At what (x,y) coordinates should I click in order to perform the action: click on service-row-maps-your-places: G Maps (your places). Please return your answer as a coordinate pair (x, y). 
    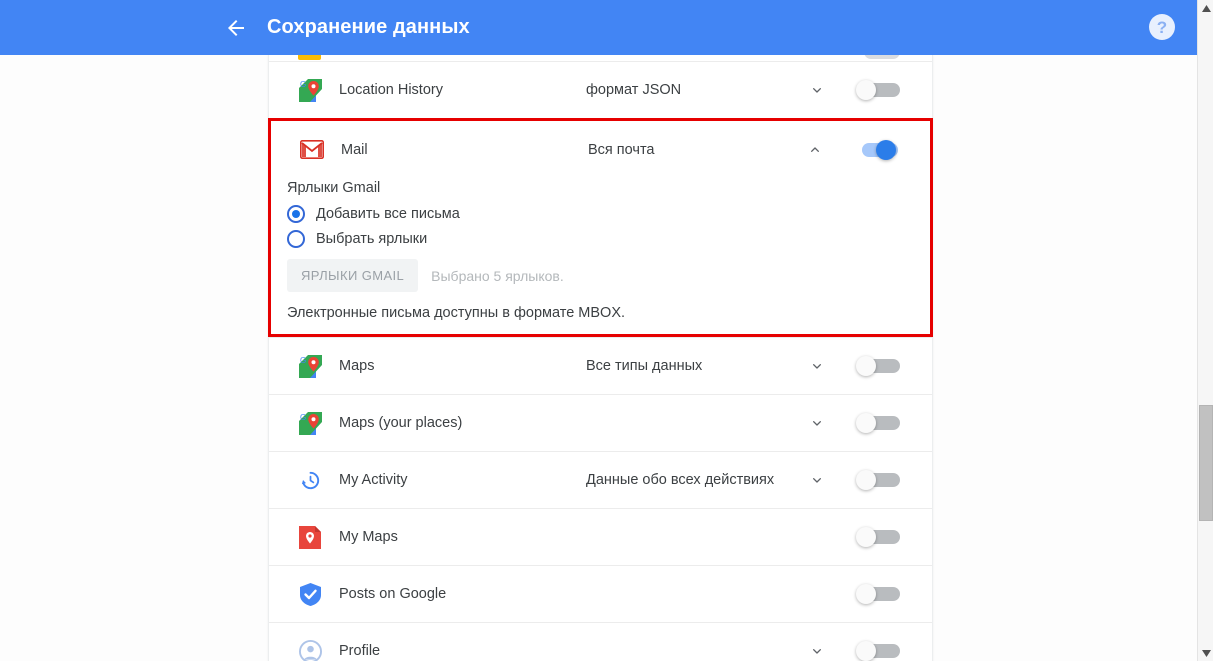
    Looking at the image, I should click on (600, 422).